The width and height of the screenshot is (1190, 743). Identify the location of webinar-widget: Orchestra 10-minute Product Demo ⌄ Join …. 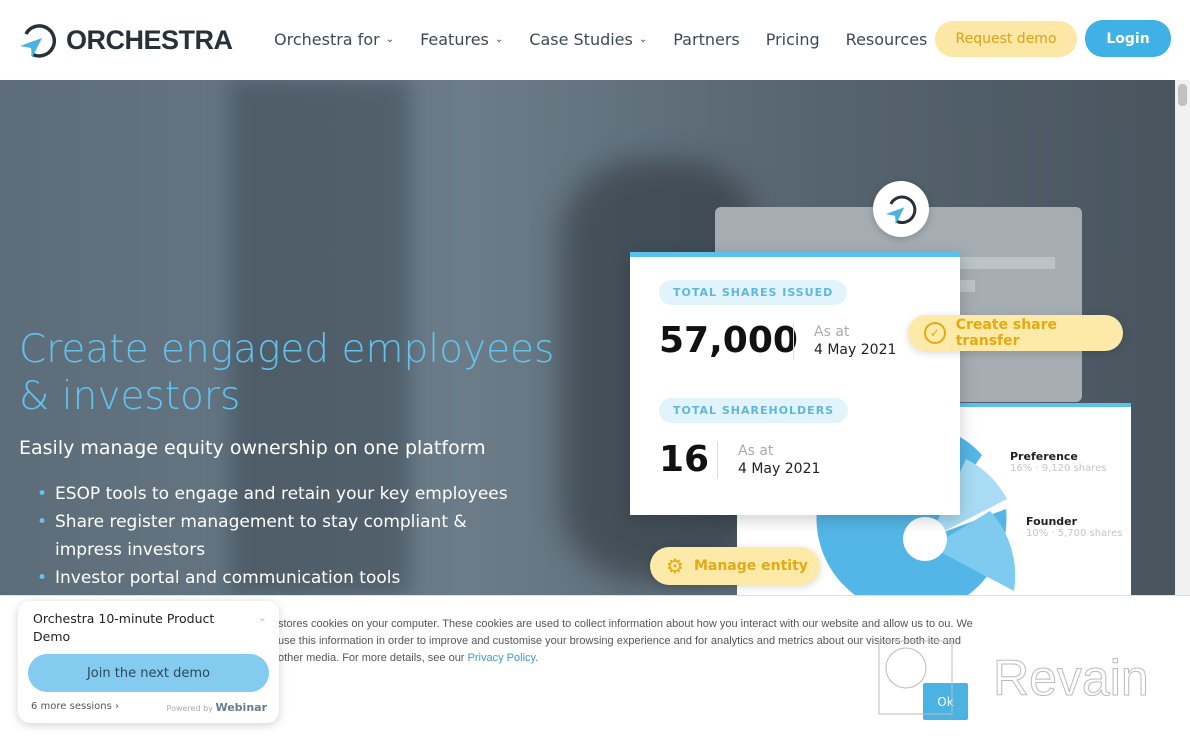
(148, 662).